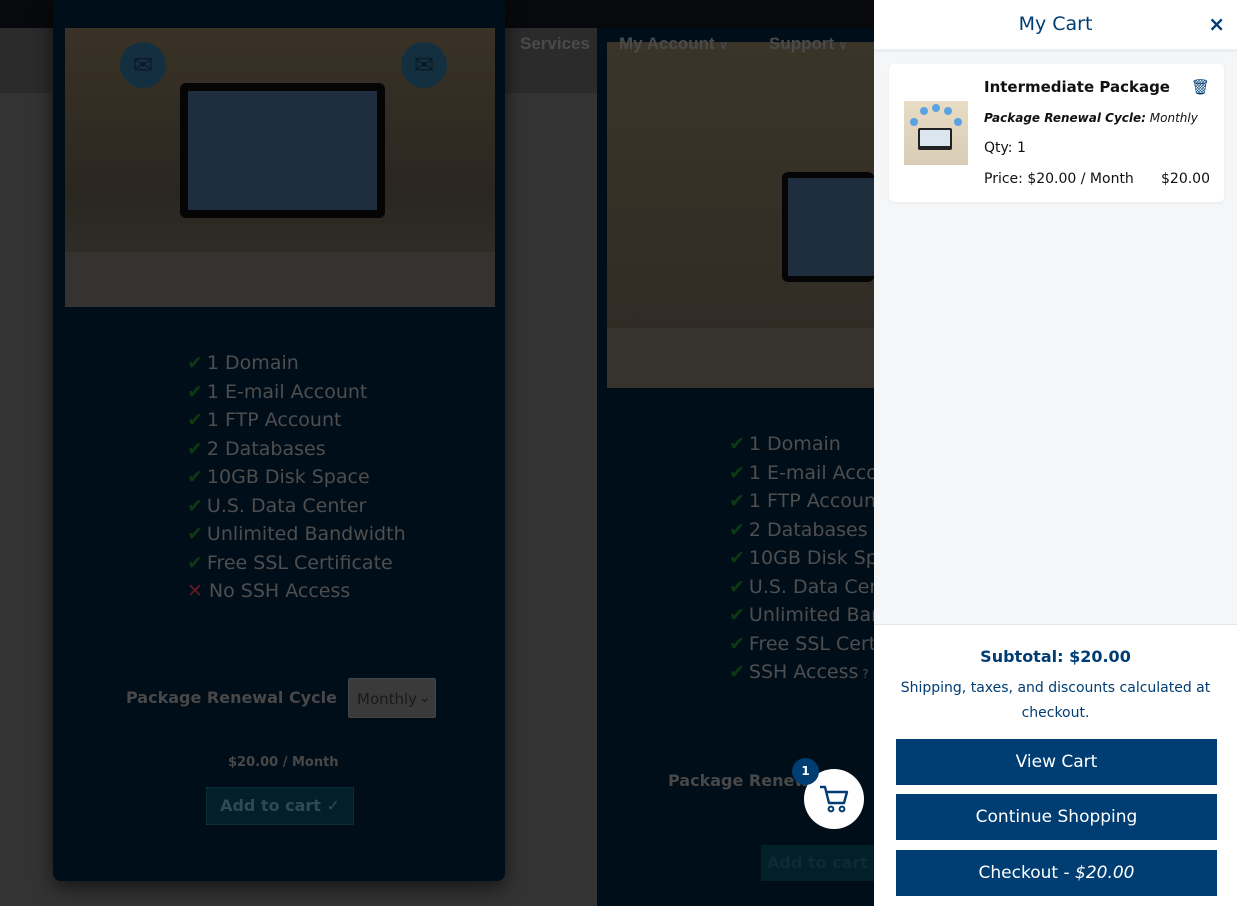  What do you see at coordinates (834, 799) in the screenshot?
I see `cart-icon` at bounding box center [834, 799].